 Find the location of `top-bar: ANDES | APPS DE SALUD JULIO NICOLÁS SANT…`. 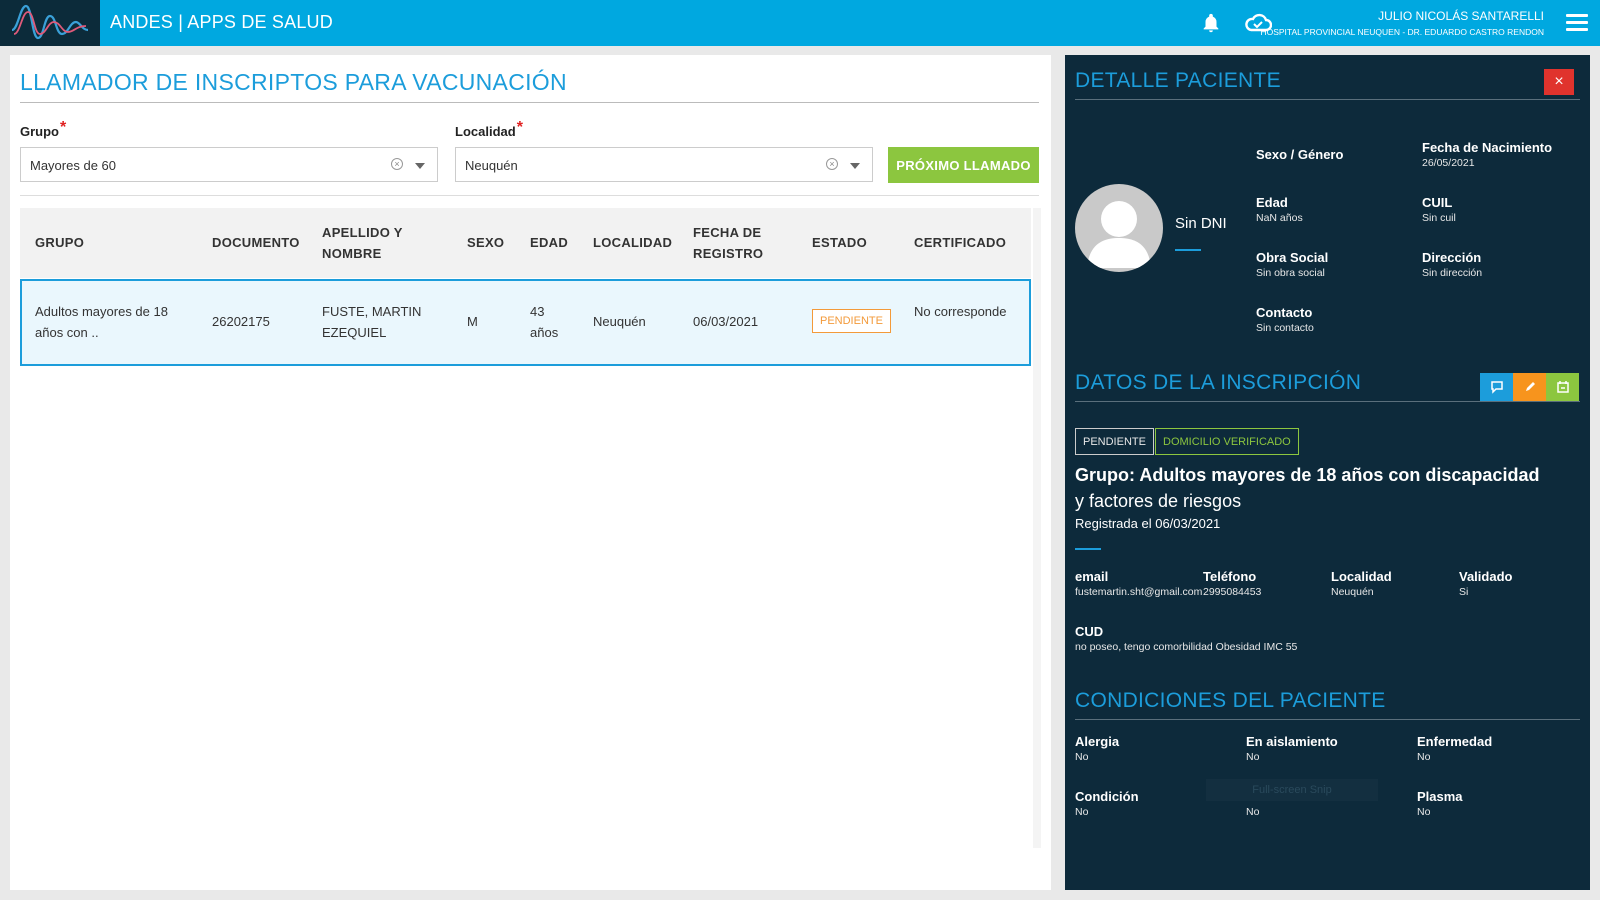

top-bar: ANDES | APPS DE SALUD JULIO NICOLÁS SANT… is located at coordinates (800, 23).